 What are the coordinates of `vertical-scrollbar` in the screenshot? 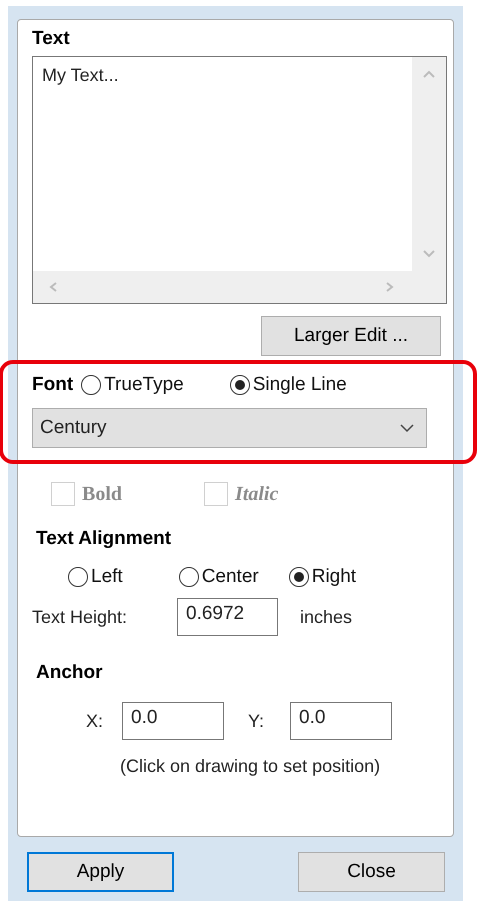 It's located at (429, 164).